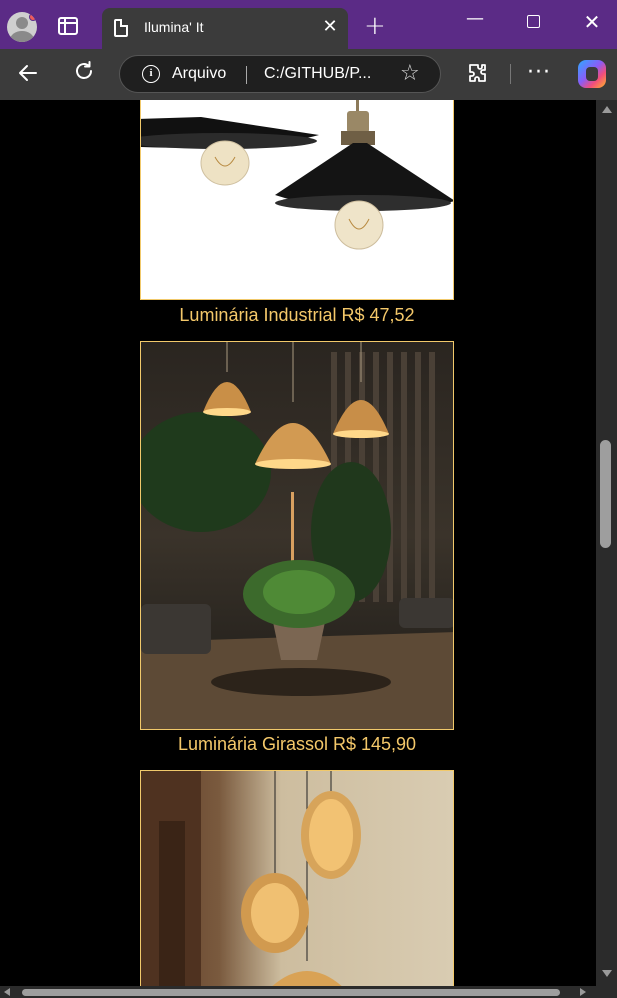 This screenshot has height=998, width=617. I want to click on toolbar-divider, so click(510, 74).